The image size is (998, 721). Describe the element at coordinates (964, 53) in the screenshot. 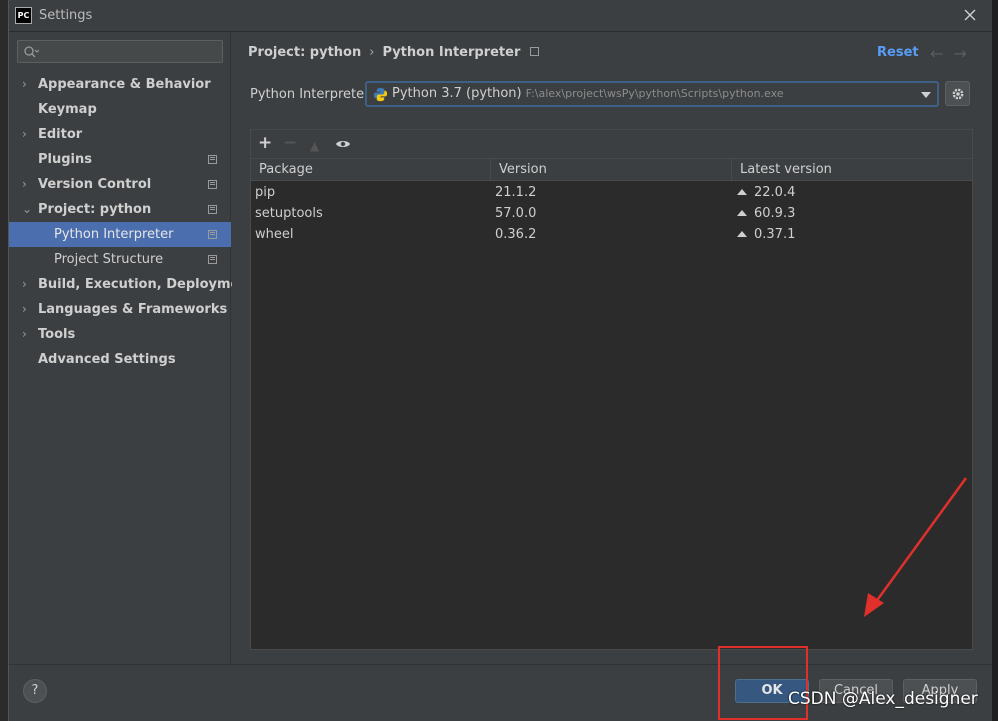

I see `forward-arrow-icon: →` at that location.